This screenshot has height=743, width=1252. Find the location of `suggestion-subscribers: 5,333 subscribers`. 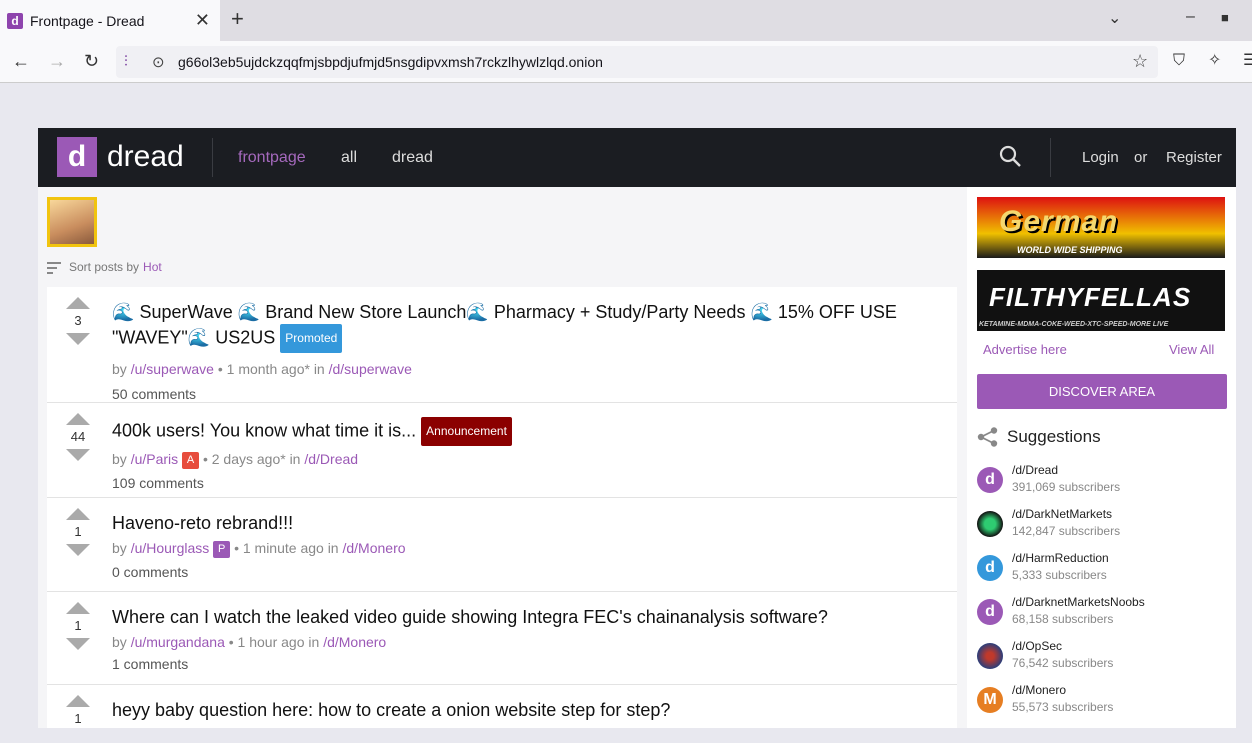

suggestion-subscribers: 5,333 subscribers is located at coordinates (1059, 575).